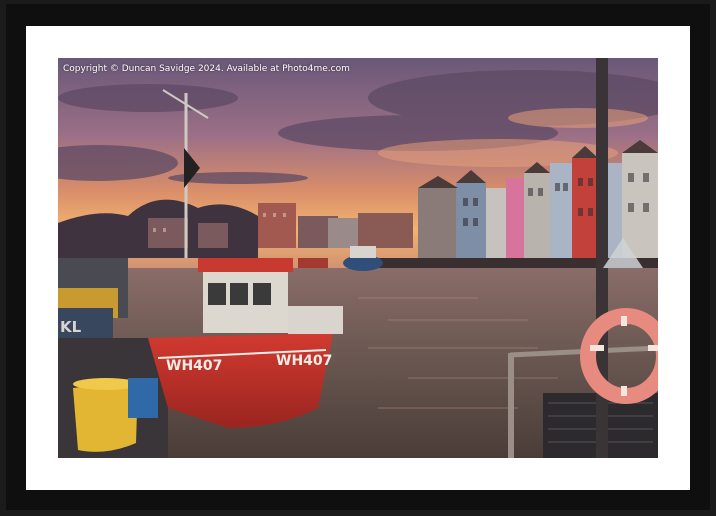  Describe the element at coordinates (194, 366) in the screenshot. I see `boat-registration-left: WH407` at that location.